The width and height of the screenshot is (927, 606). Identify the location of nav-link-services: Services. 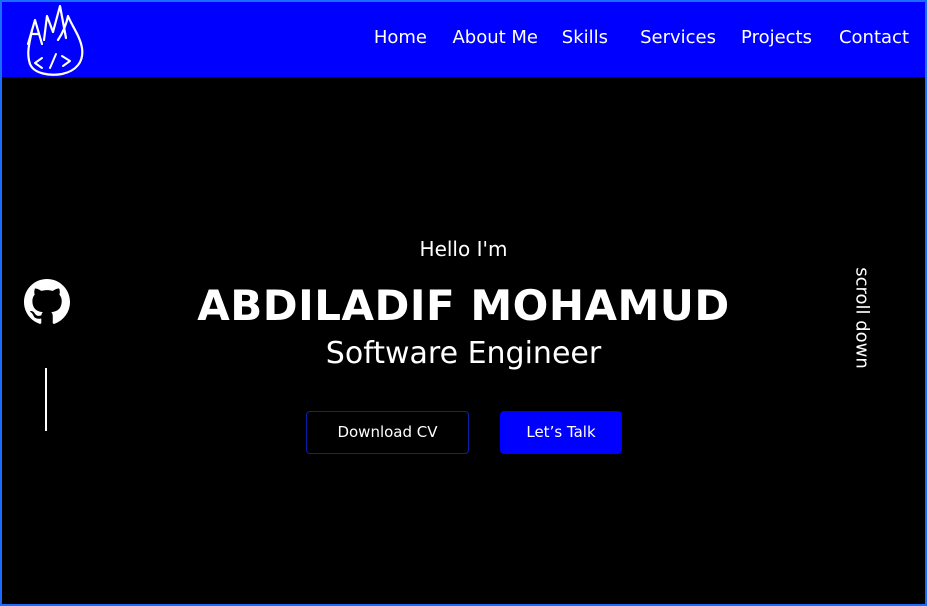
(678, 38).